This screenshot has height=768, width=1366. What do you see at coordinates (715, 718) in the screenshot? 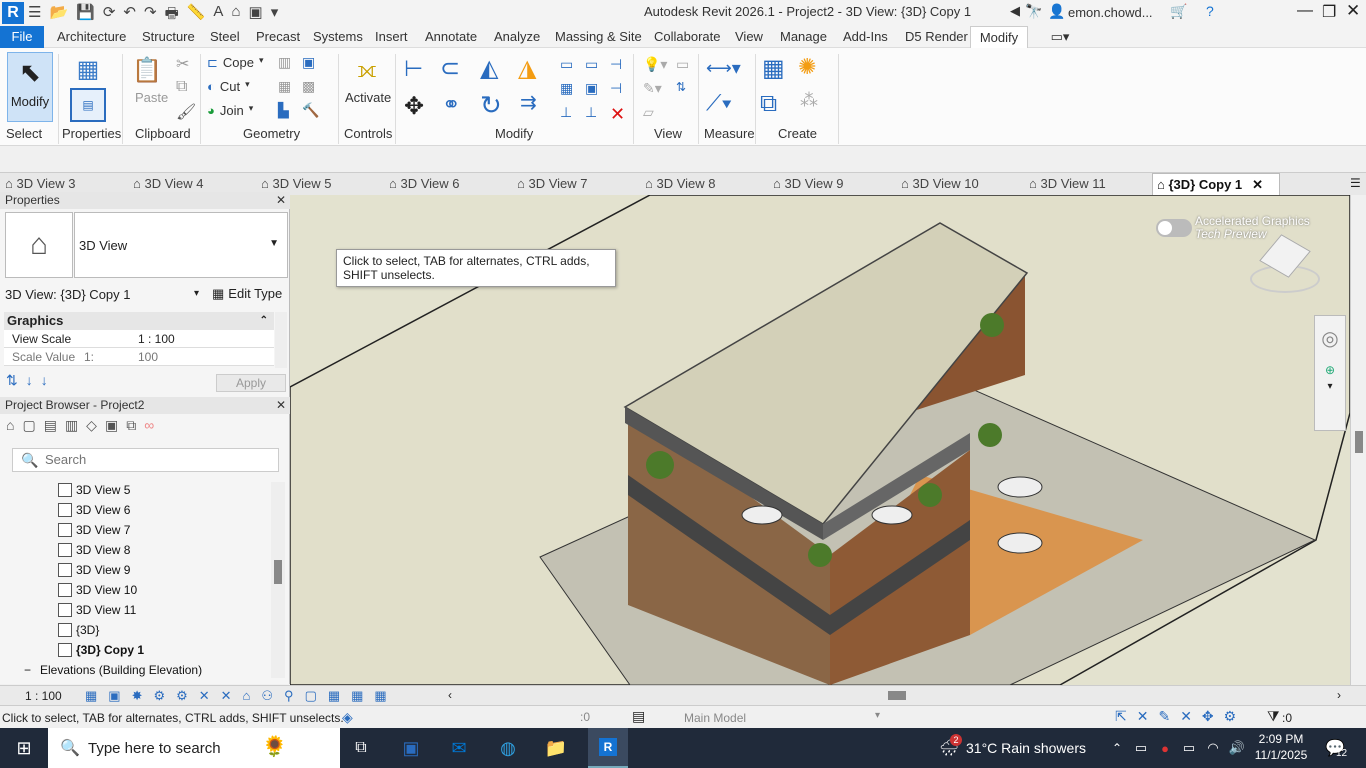
I see `main-model-selector: Main Model` at bounding box center [715, 718].